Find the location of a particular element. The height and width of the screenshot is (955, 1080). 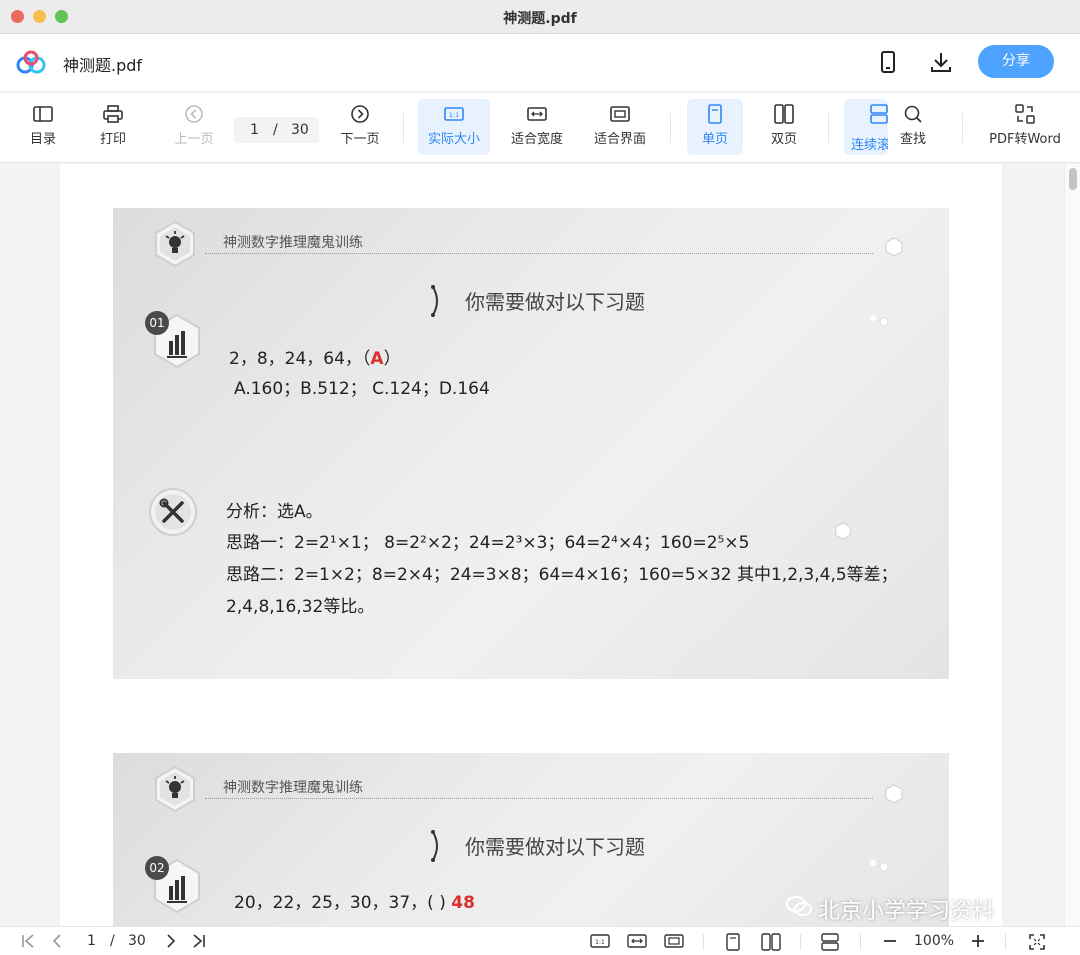

last-page-icon is located at coordinates (199, 941).